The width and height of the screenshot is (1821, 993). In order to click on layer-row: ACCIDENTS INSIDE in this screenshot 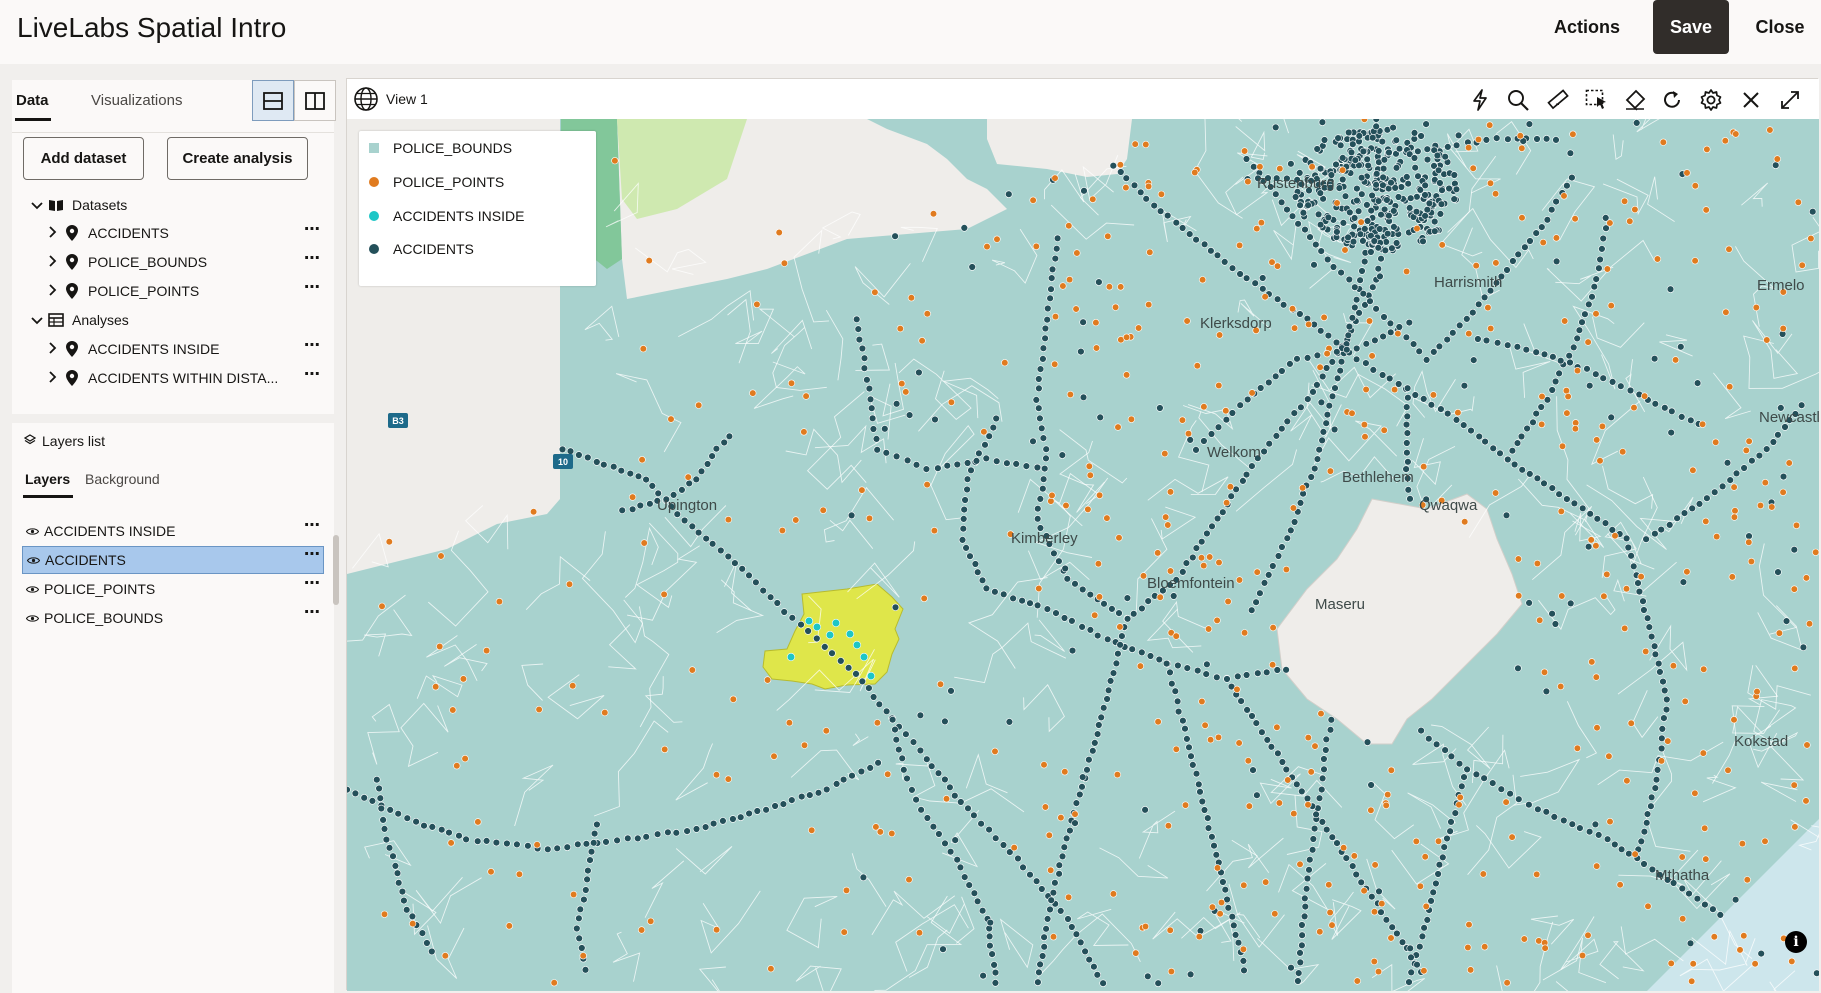, I will do `click(173, 531)`.